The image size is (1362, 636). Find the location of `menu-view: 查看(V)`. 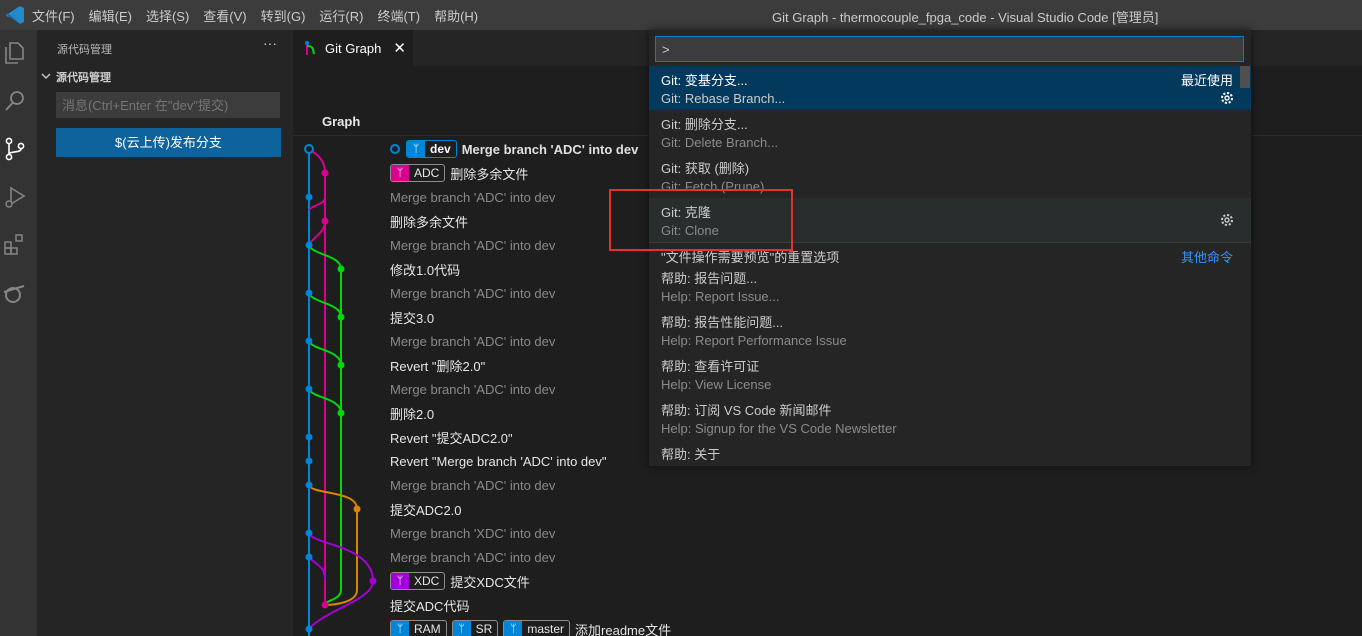

menu-view: 查看(V) is located at coordinates (224, 15).